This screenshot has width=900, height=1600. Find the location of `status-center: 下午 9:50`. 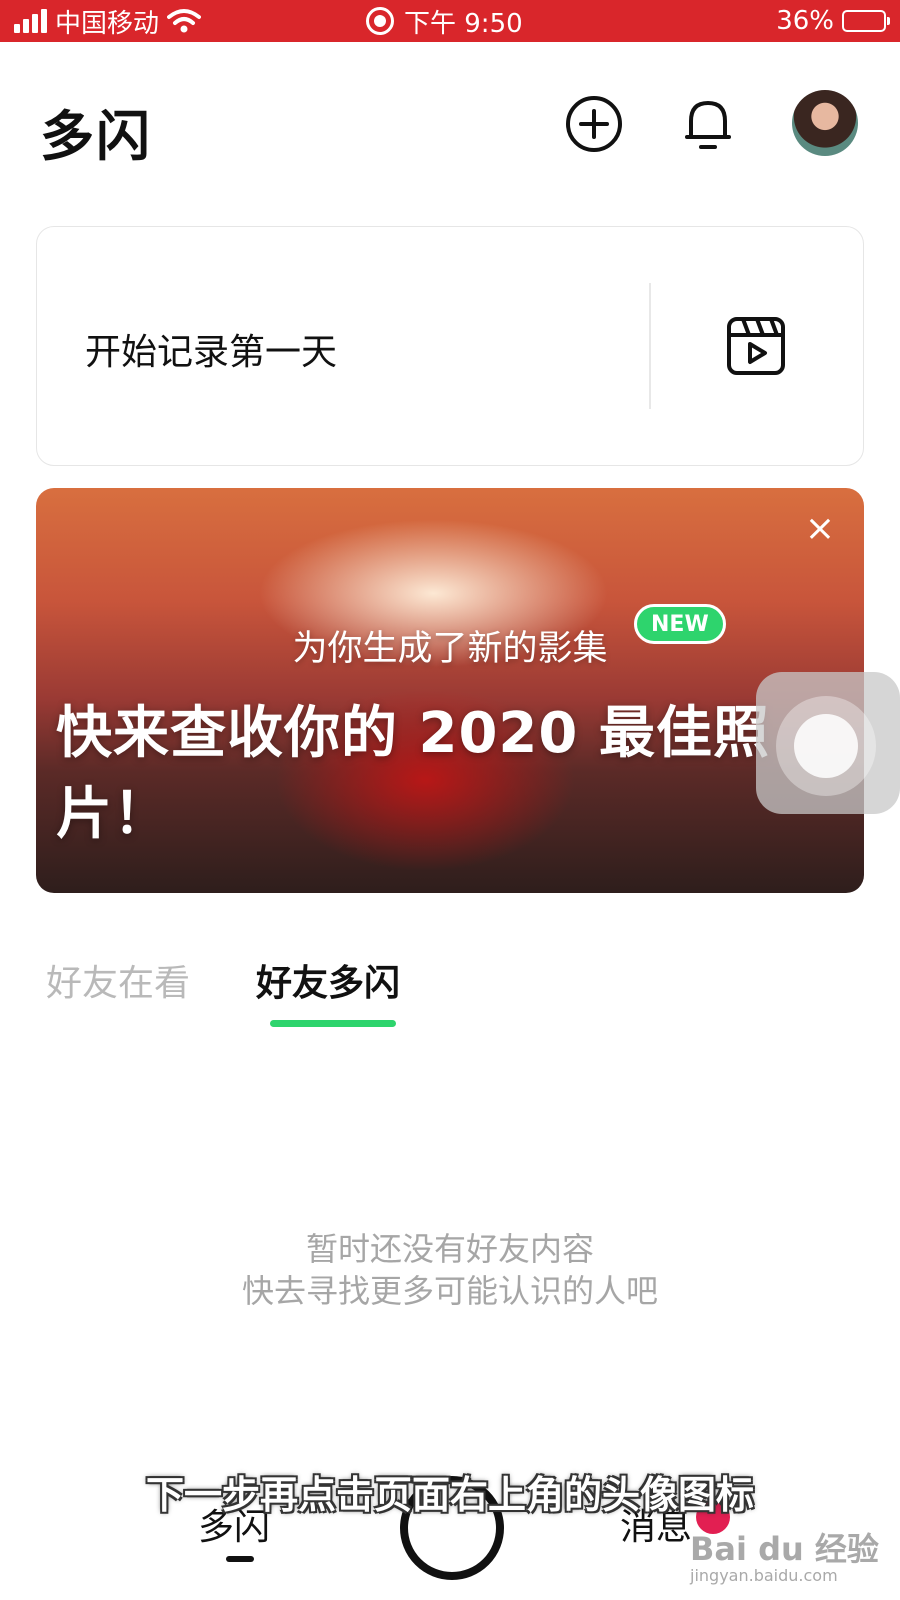

status-center: 下午 9:50 is located at coordinates (444, 21).